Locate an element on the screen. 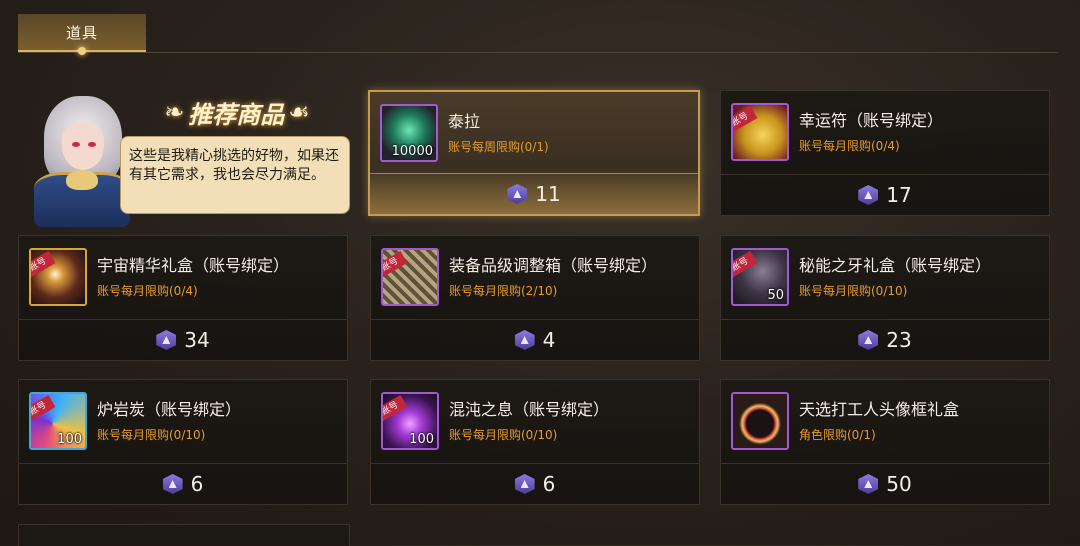 The image size is (1080, 546). price-button: 34 is located at coordinates (183, 339).